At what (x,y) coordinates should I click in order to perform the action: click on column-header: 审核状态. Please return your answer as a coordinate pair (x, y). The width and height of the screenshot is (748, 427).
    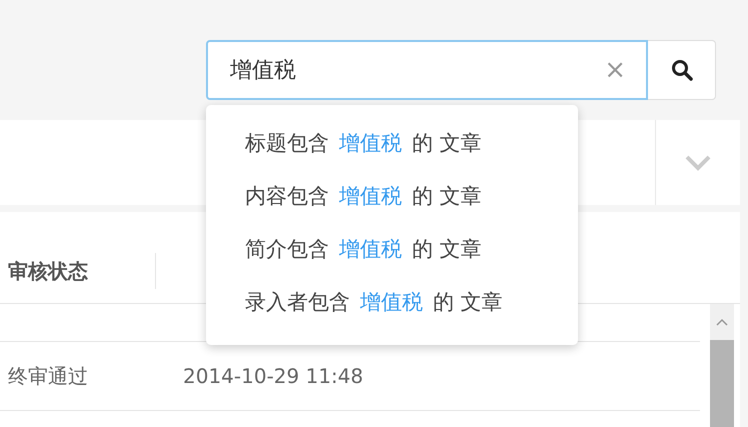
    Looking at the image, I should click on (78, 271).